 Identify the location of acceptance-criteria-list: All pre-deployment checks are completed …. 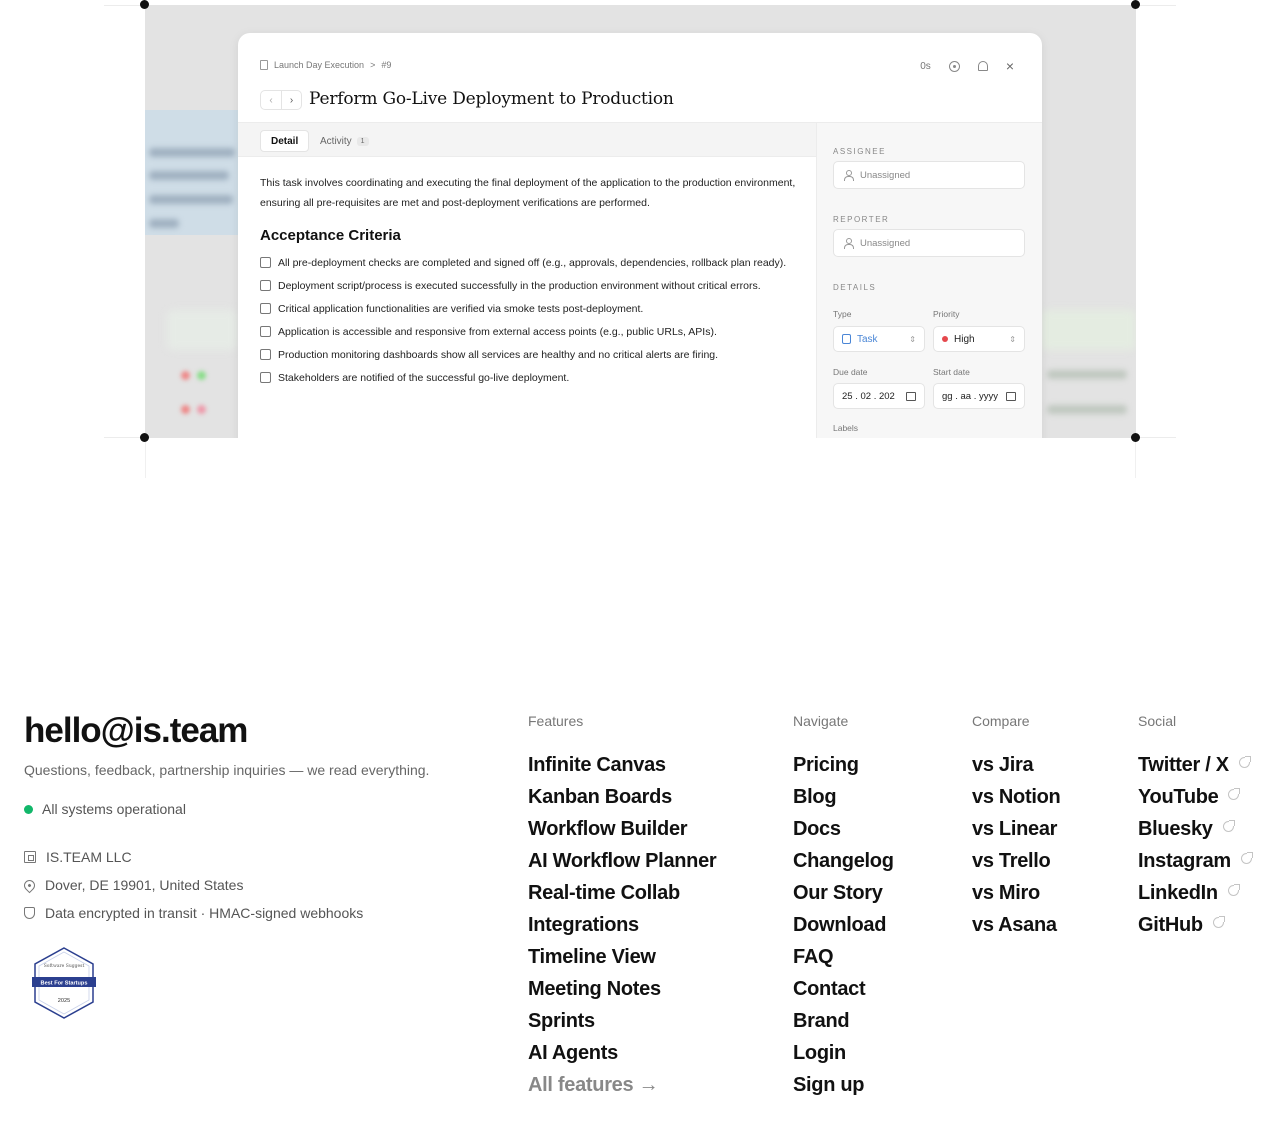
(530, 322).